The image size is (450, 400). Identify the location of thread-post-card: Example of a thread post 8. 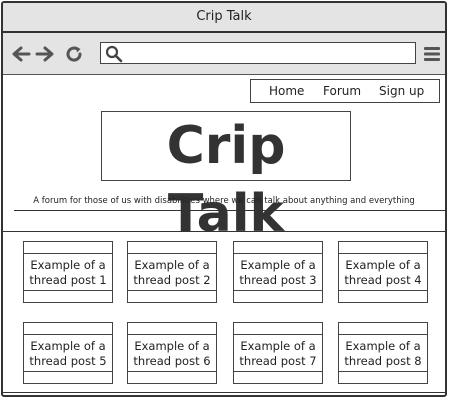
(383, 353).